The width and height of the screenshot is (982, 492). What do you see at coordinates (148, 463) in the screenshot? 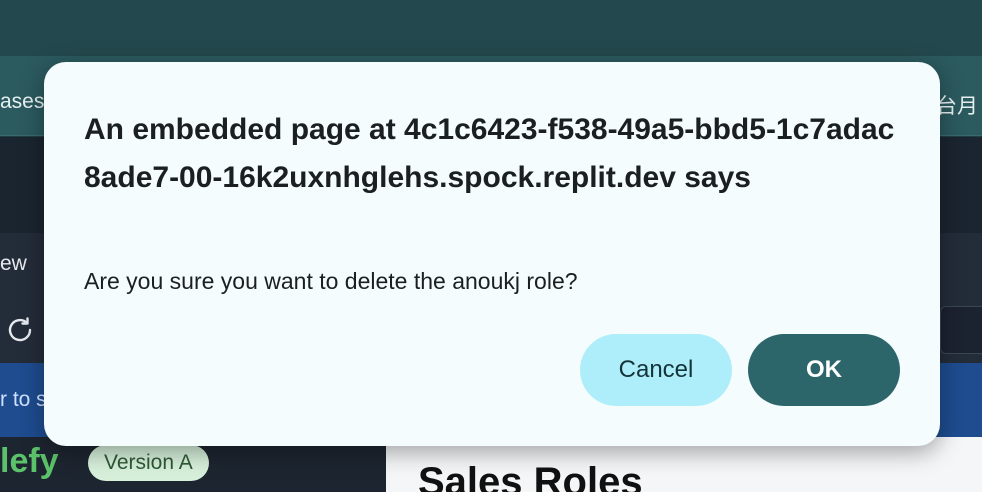
I see `version-badge: Version A` at bounding box center [148, 463].